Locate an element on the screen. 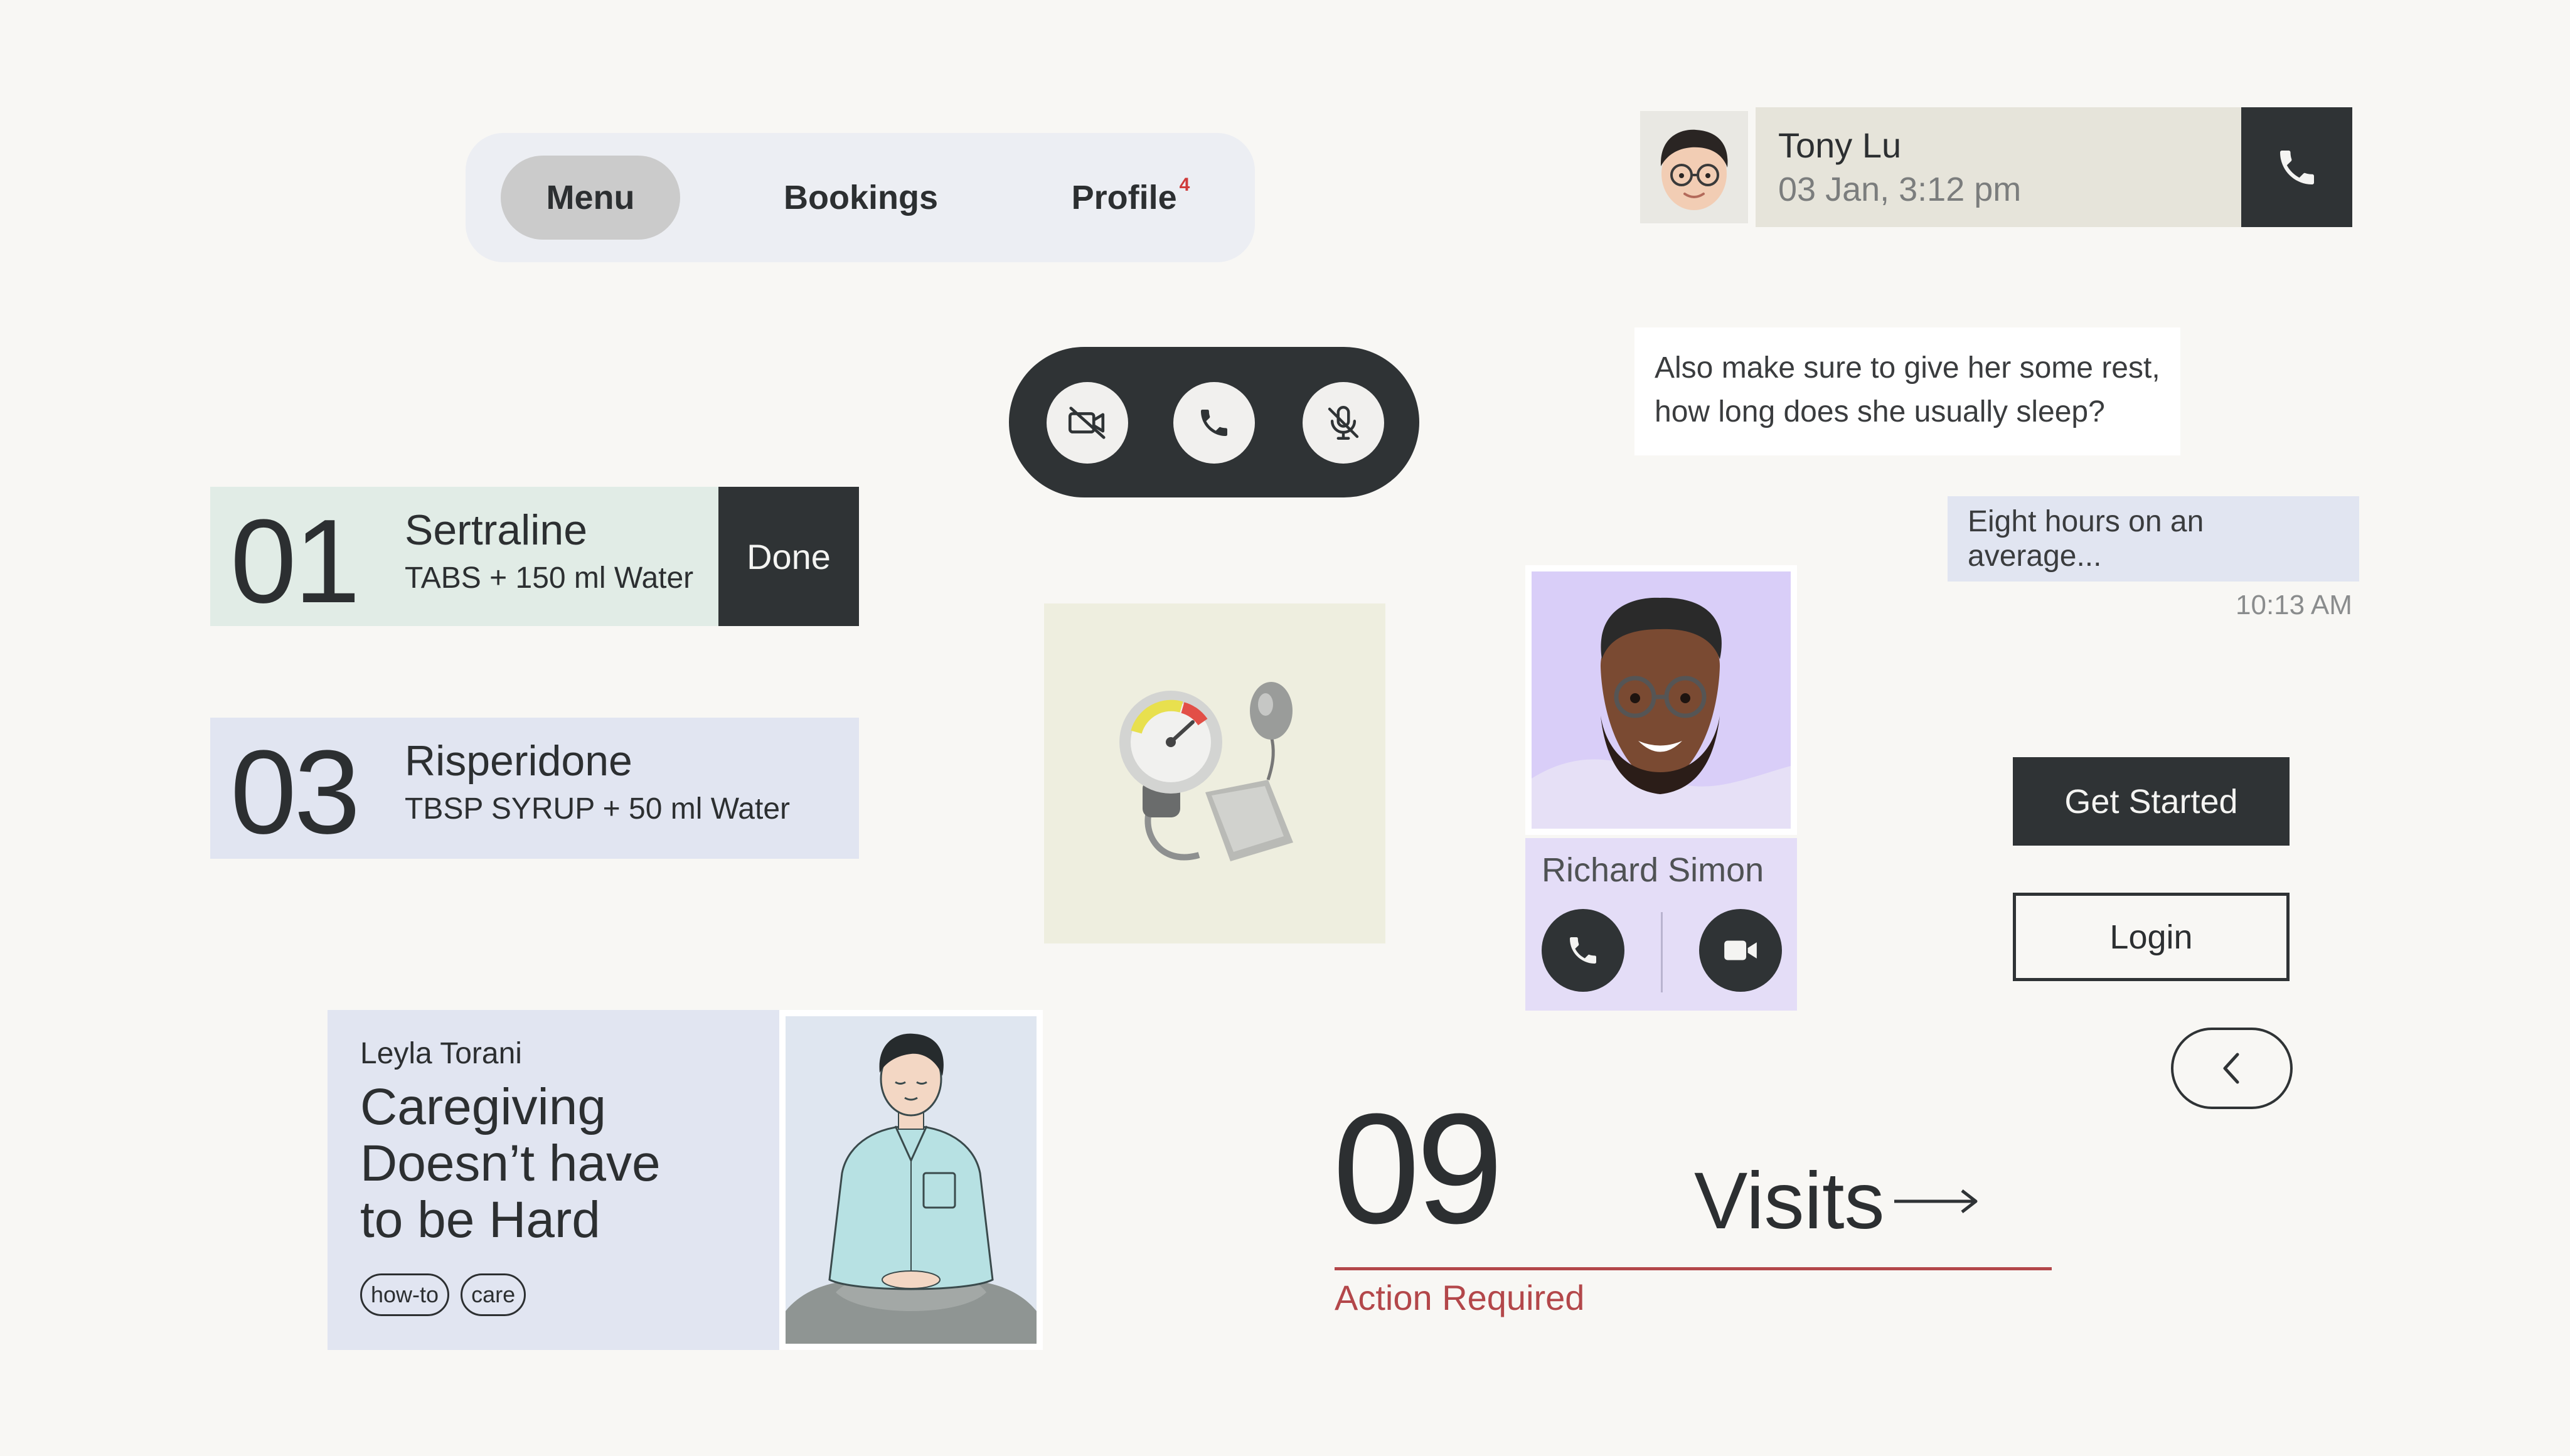 This screenshot has width=2570, height=1456. main-nav: Menu Bookings Profile 4 is located at coordinates (861, 198).